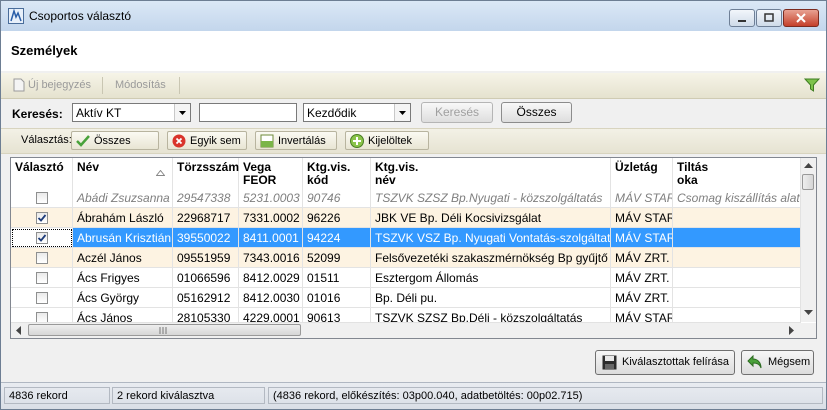 The height and width of the screenshot is (410, 827). I want to click on column-header-cost-code: Ktg.vis. kód, so click(337, 173).